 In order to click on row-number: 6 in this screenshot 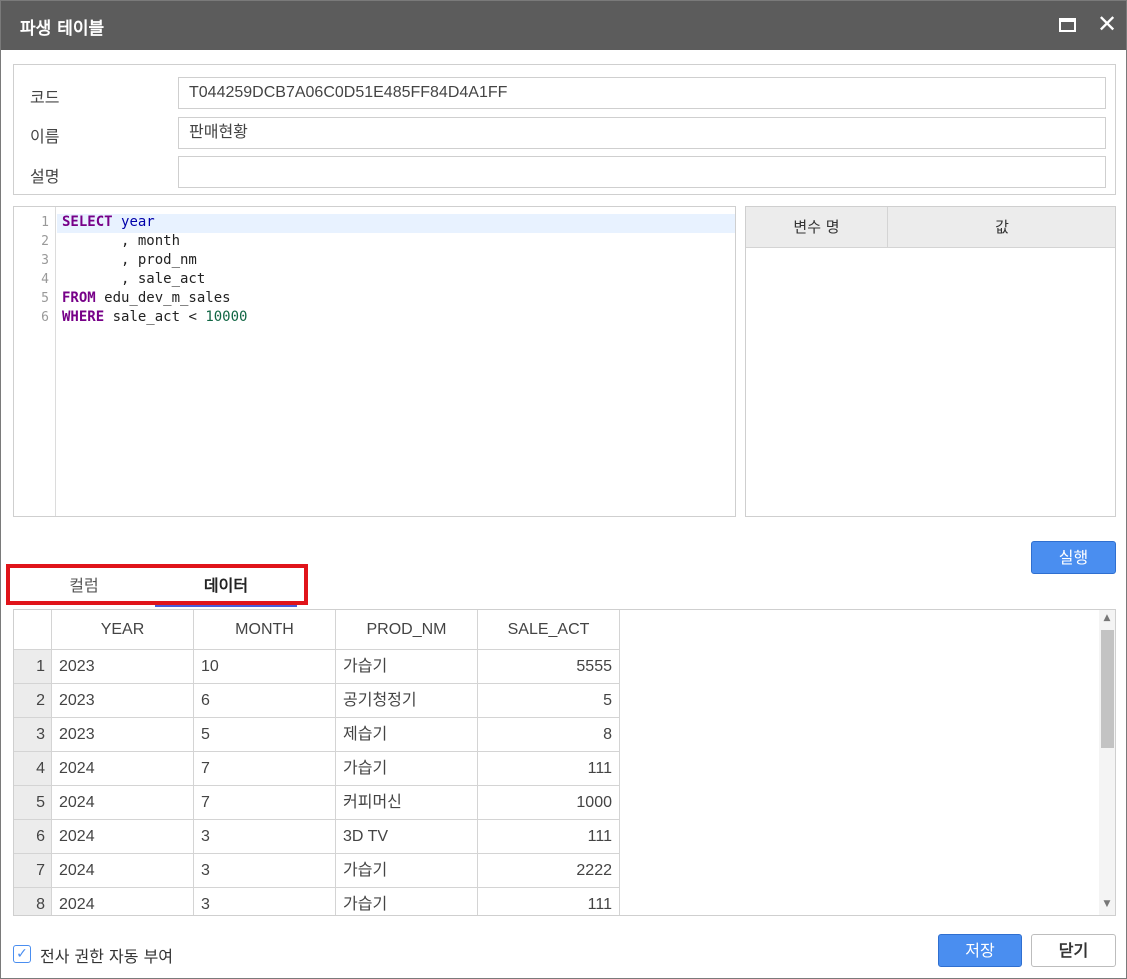, I will do `click(33, 837)`.